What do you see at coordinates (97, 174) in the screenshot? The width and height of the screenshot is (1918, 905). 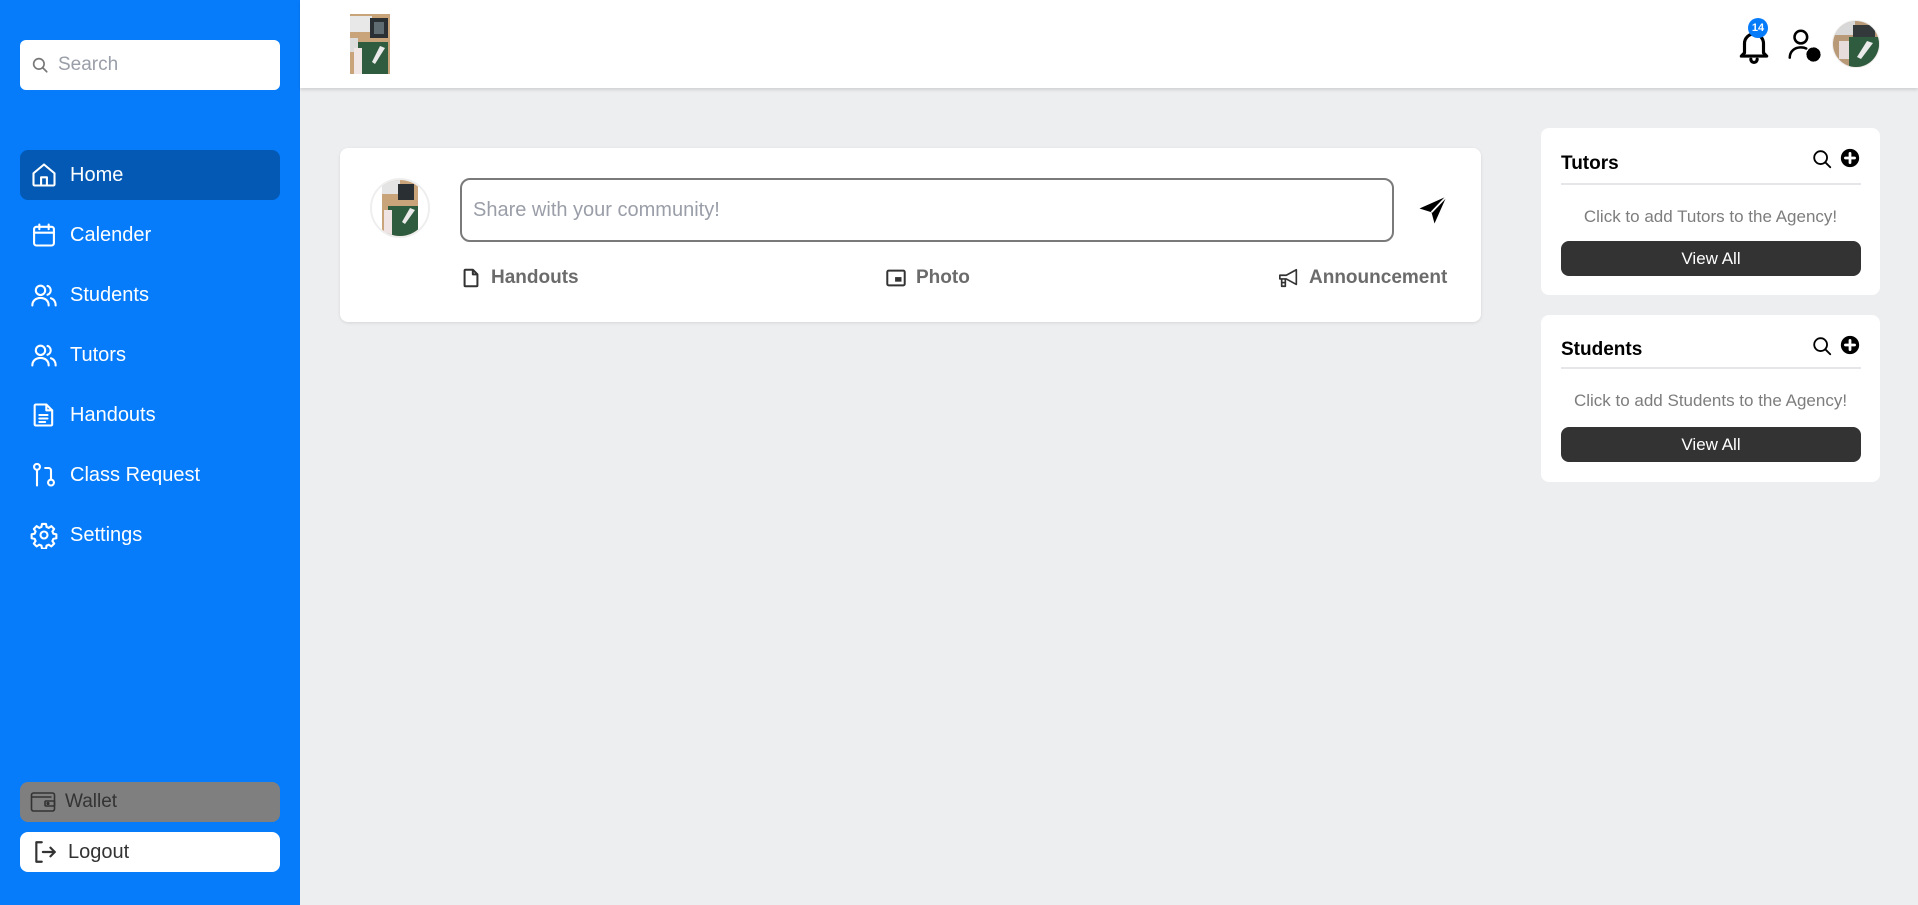 I see `sidebar-item-label: Home` at bounding box center [97, 174].